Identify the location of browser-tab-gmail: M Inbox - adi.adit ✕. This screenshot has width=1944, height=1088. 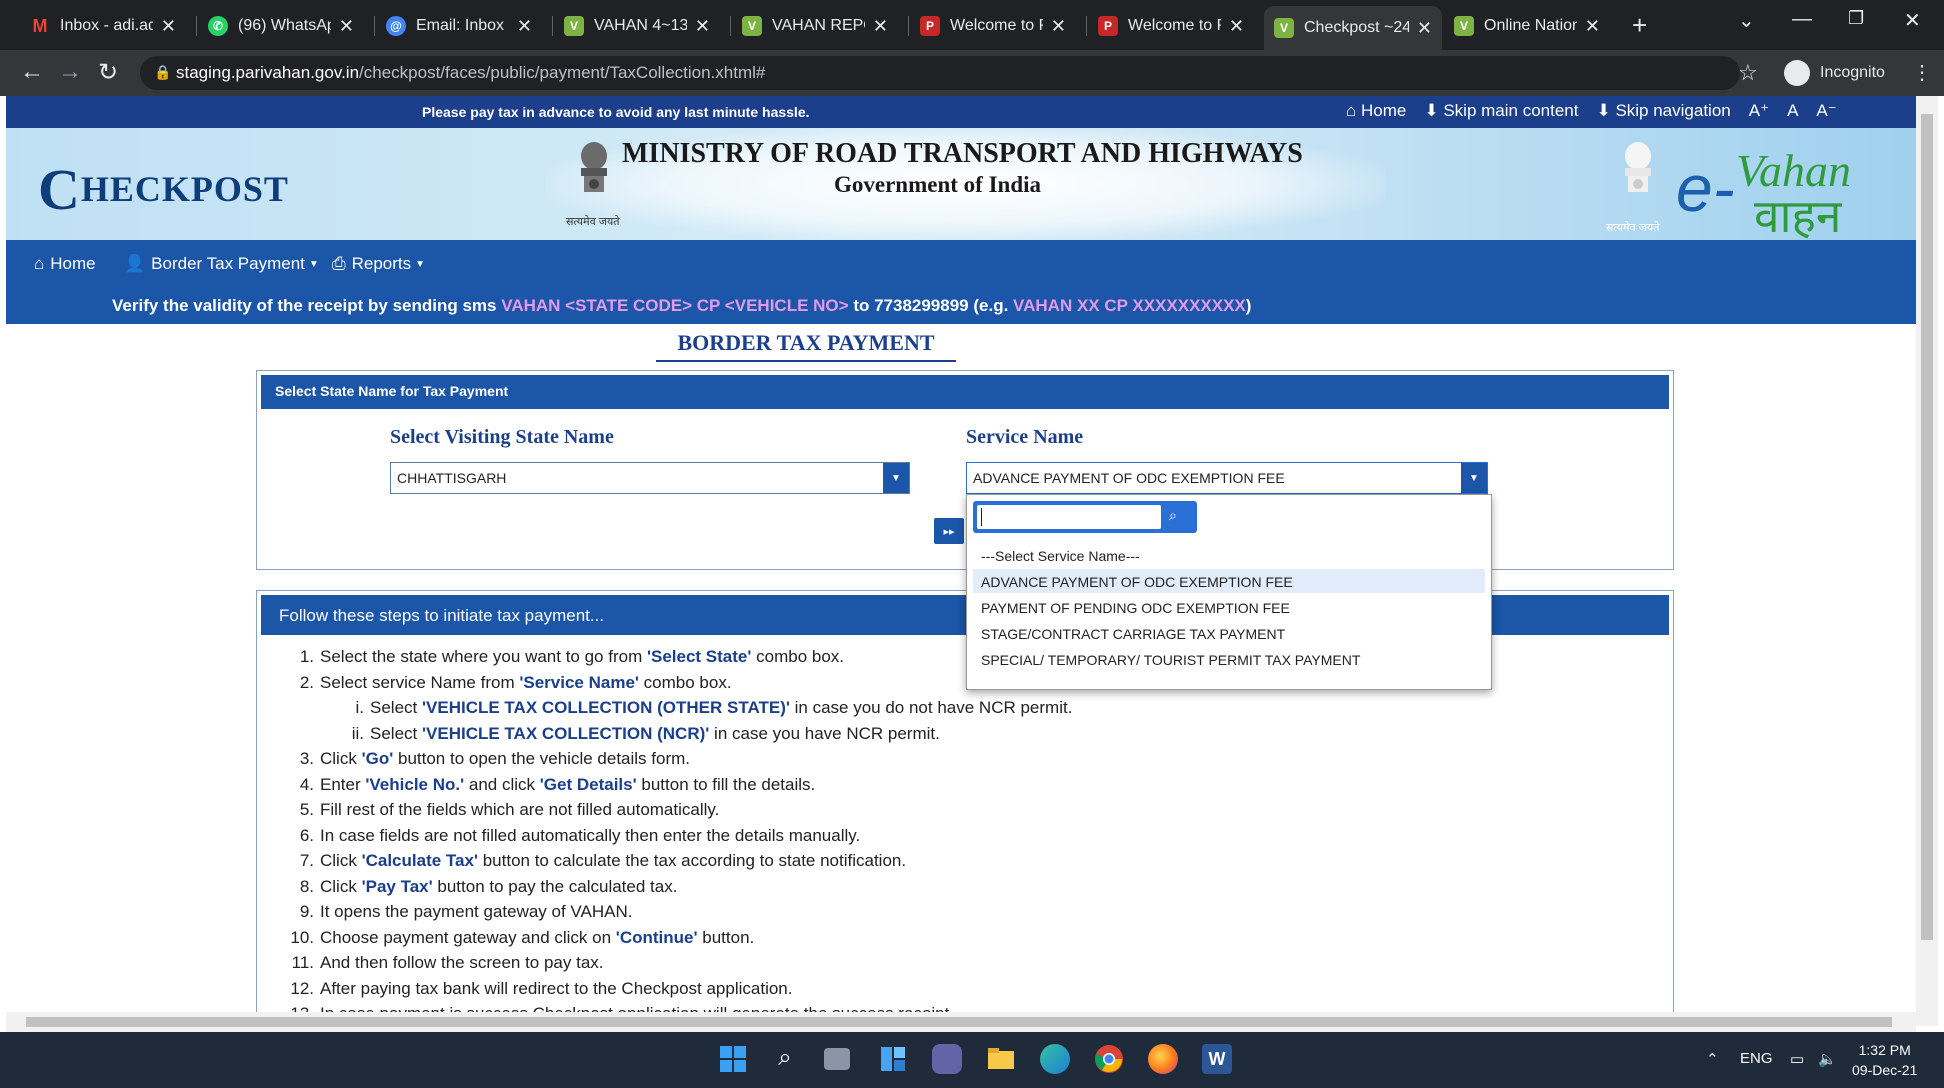
(103, 26).